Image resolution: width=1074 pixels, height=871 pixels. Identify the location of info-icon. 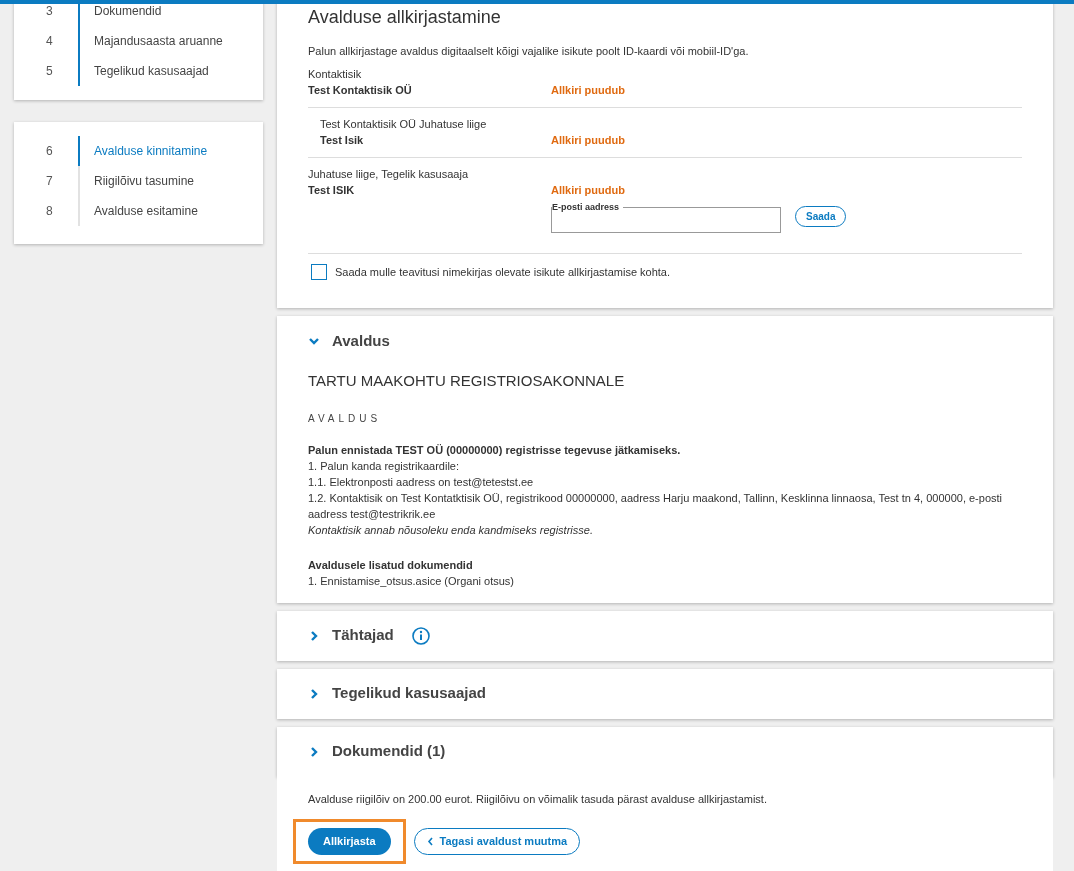
(420, 635).